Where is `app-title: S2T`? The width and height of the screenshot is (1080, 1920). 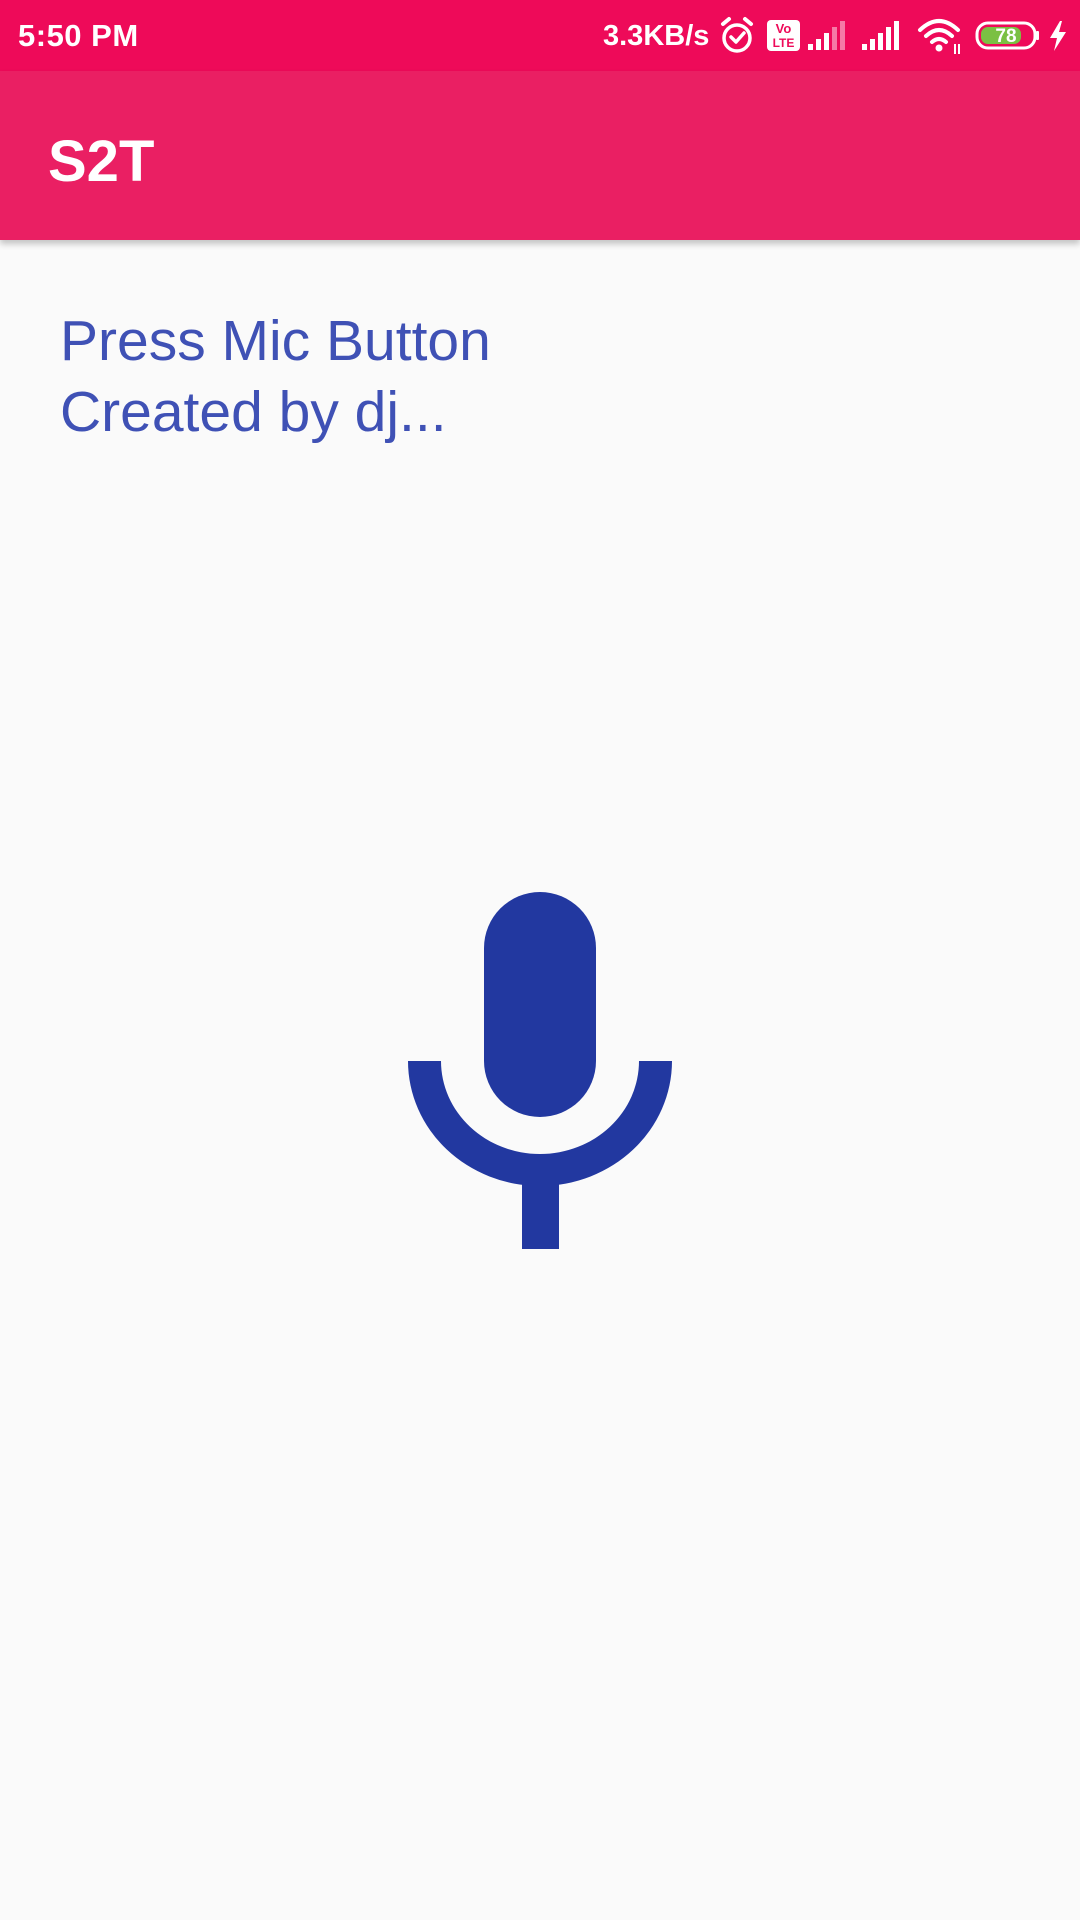
app-title: S2T is located at coordinates (101, 161).